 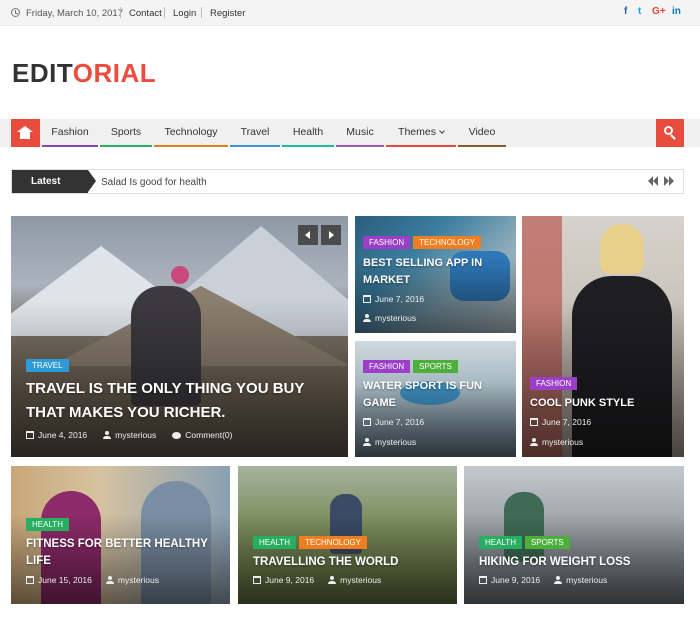 I want to click on ticker-prev-icon, so click(x=654, y=181).